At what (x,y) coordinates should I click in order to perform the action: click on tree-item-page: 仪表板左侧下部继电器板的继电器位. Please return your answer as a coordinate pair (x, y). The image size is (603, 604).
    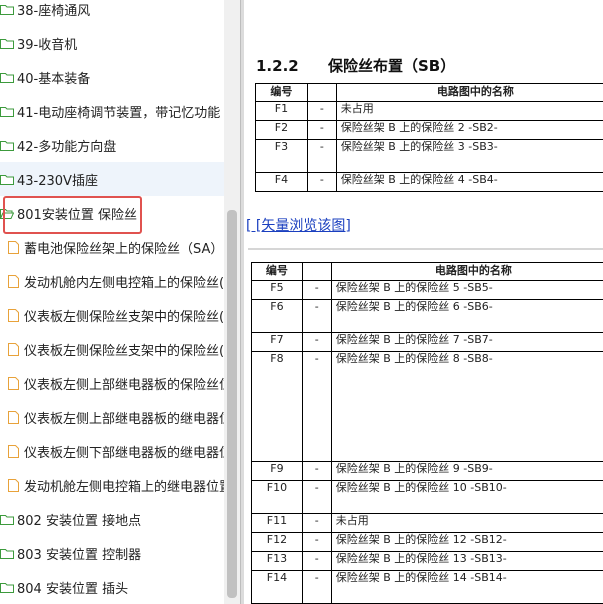
    Looking at the image, I should click on (112, 451).